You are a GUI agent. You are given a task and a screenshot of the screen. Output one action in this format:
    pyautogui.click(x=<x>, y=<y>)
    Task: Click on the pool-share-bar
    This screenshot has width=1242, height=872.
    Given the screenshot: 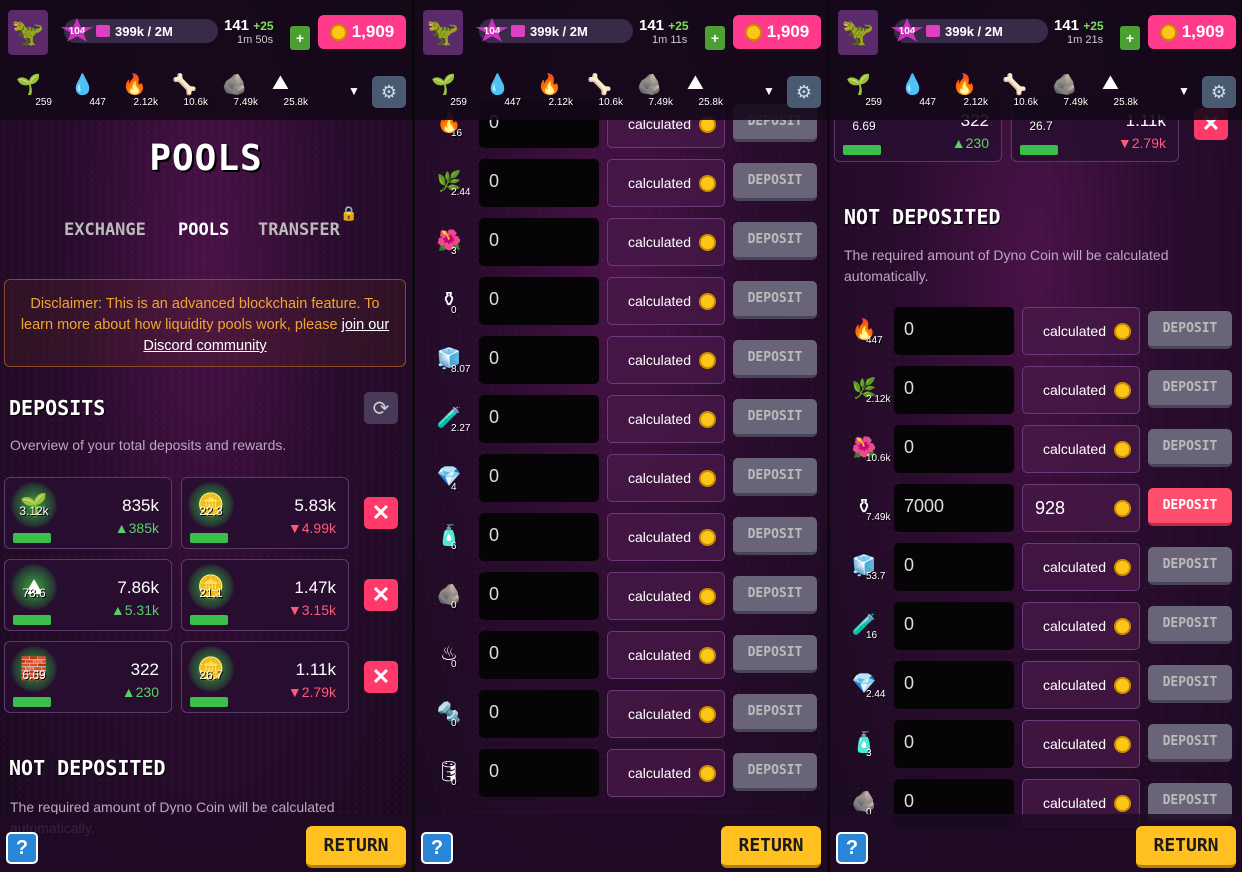 What is the action you would take?
    pyautogui.click(x=32, y=702)
    